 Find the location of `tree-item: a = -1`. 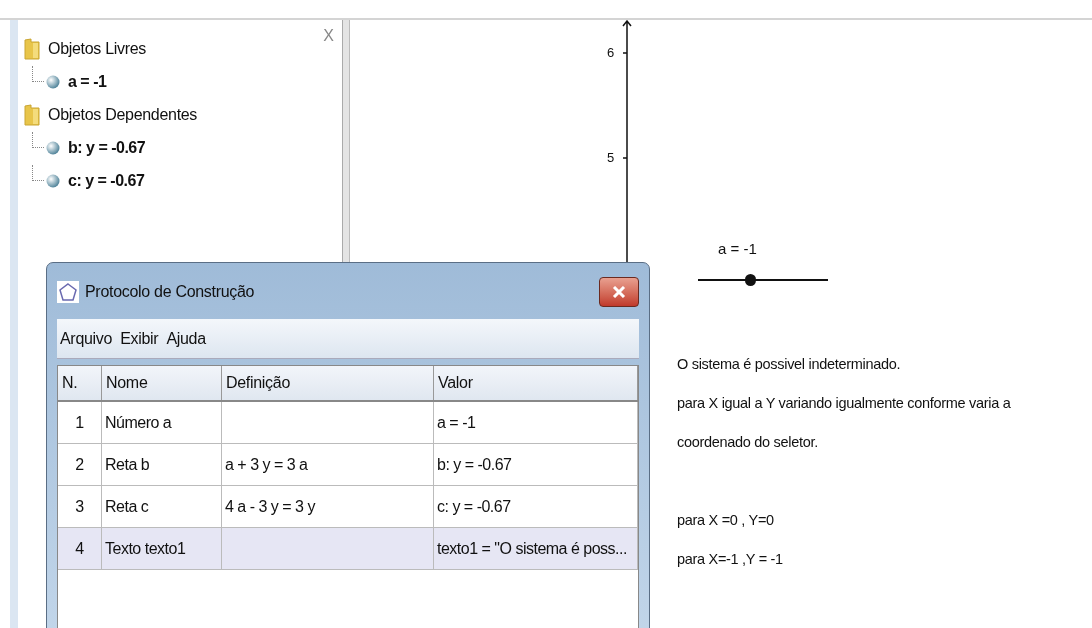

tree-item: a = -1 is located at coordinates (87, 81).